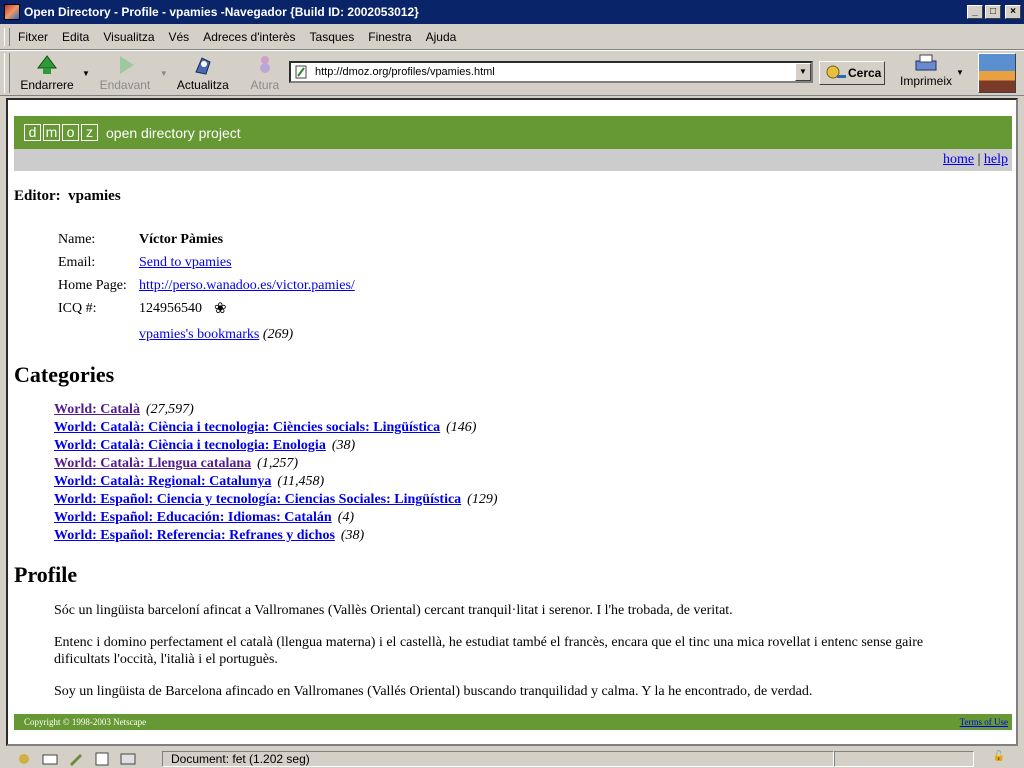 This screenshot has width=1024, height=768. I want to click on dmoz-logo: d m o z, so click(61, 132).